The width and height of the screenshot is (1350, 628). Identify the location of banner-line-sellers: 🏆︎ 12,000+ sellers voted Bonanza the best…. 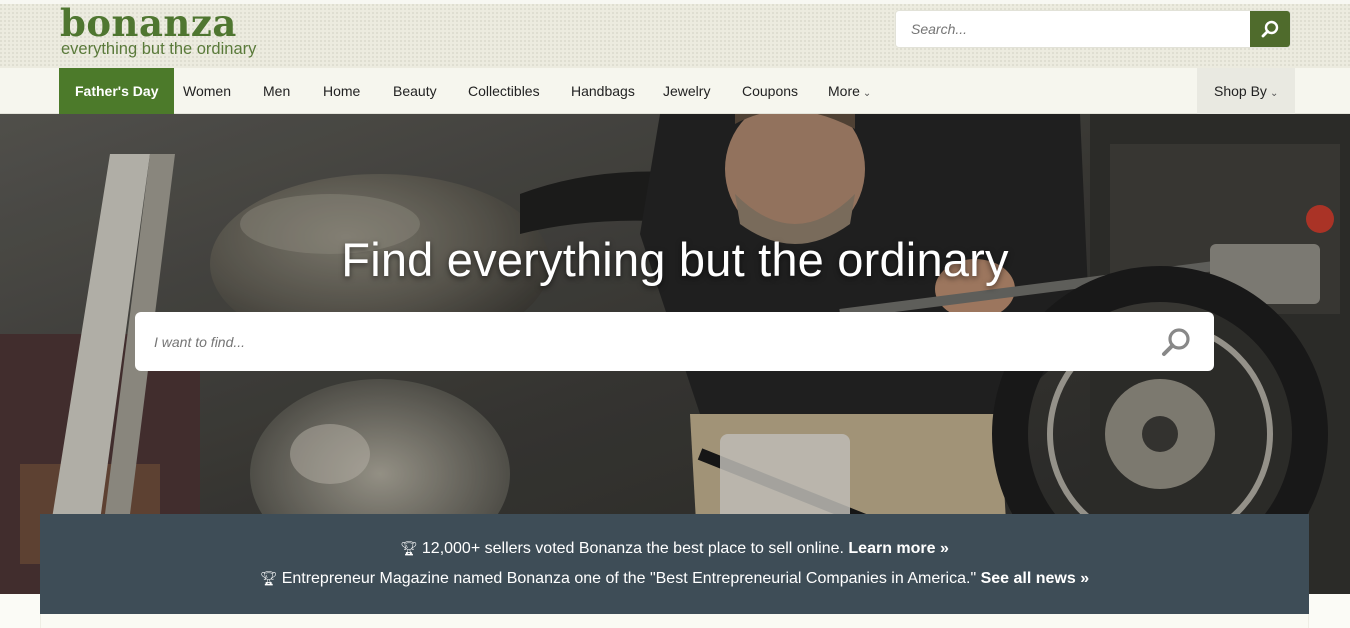
(674, 548).